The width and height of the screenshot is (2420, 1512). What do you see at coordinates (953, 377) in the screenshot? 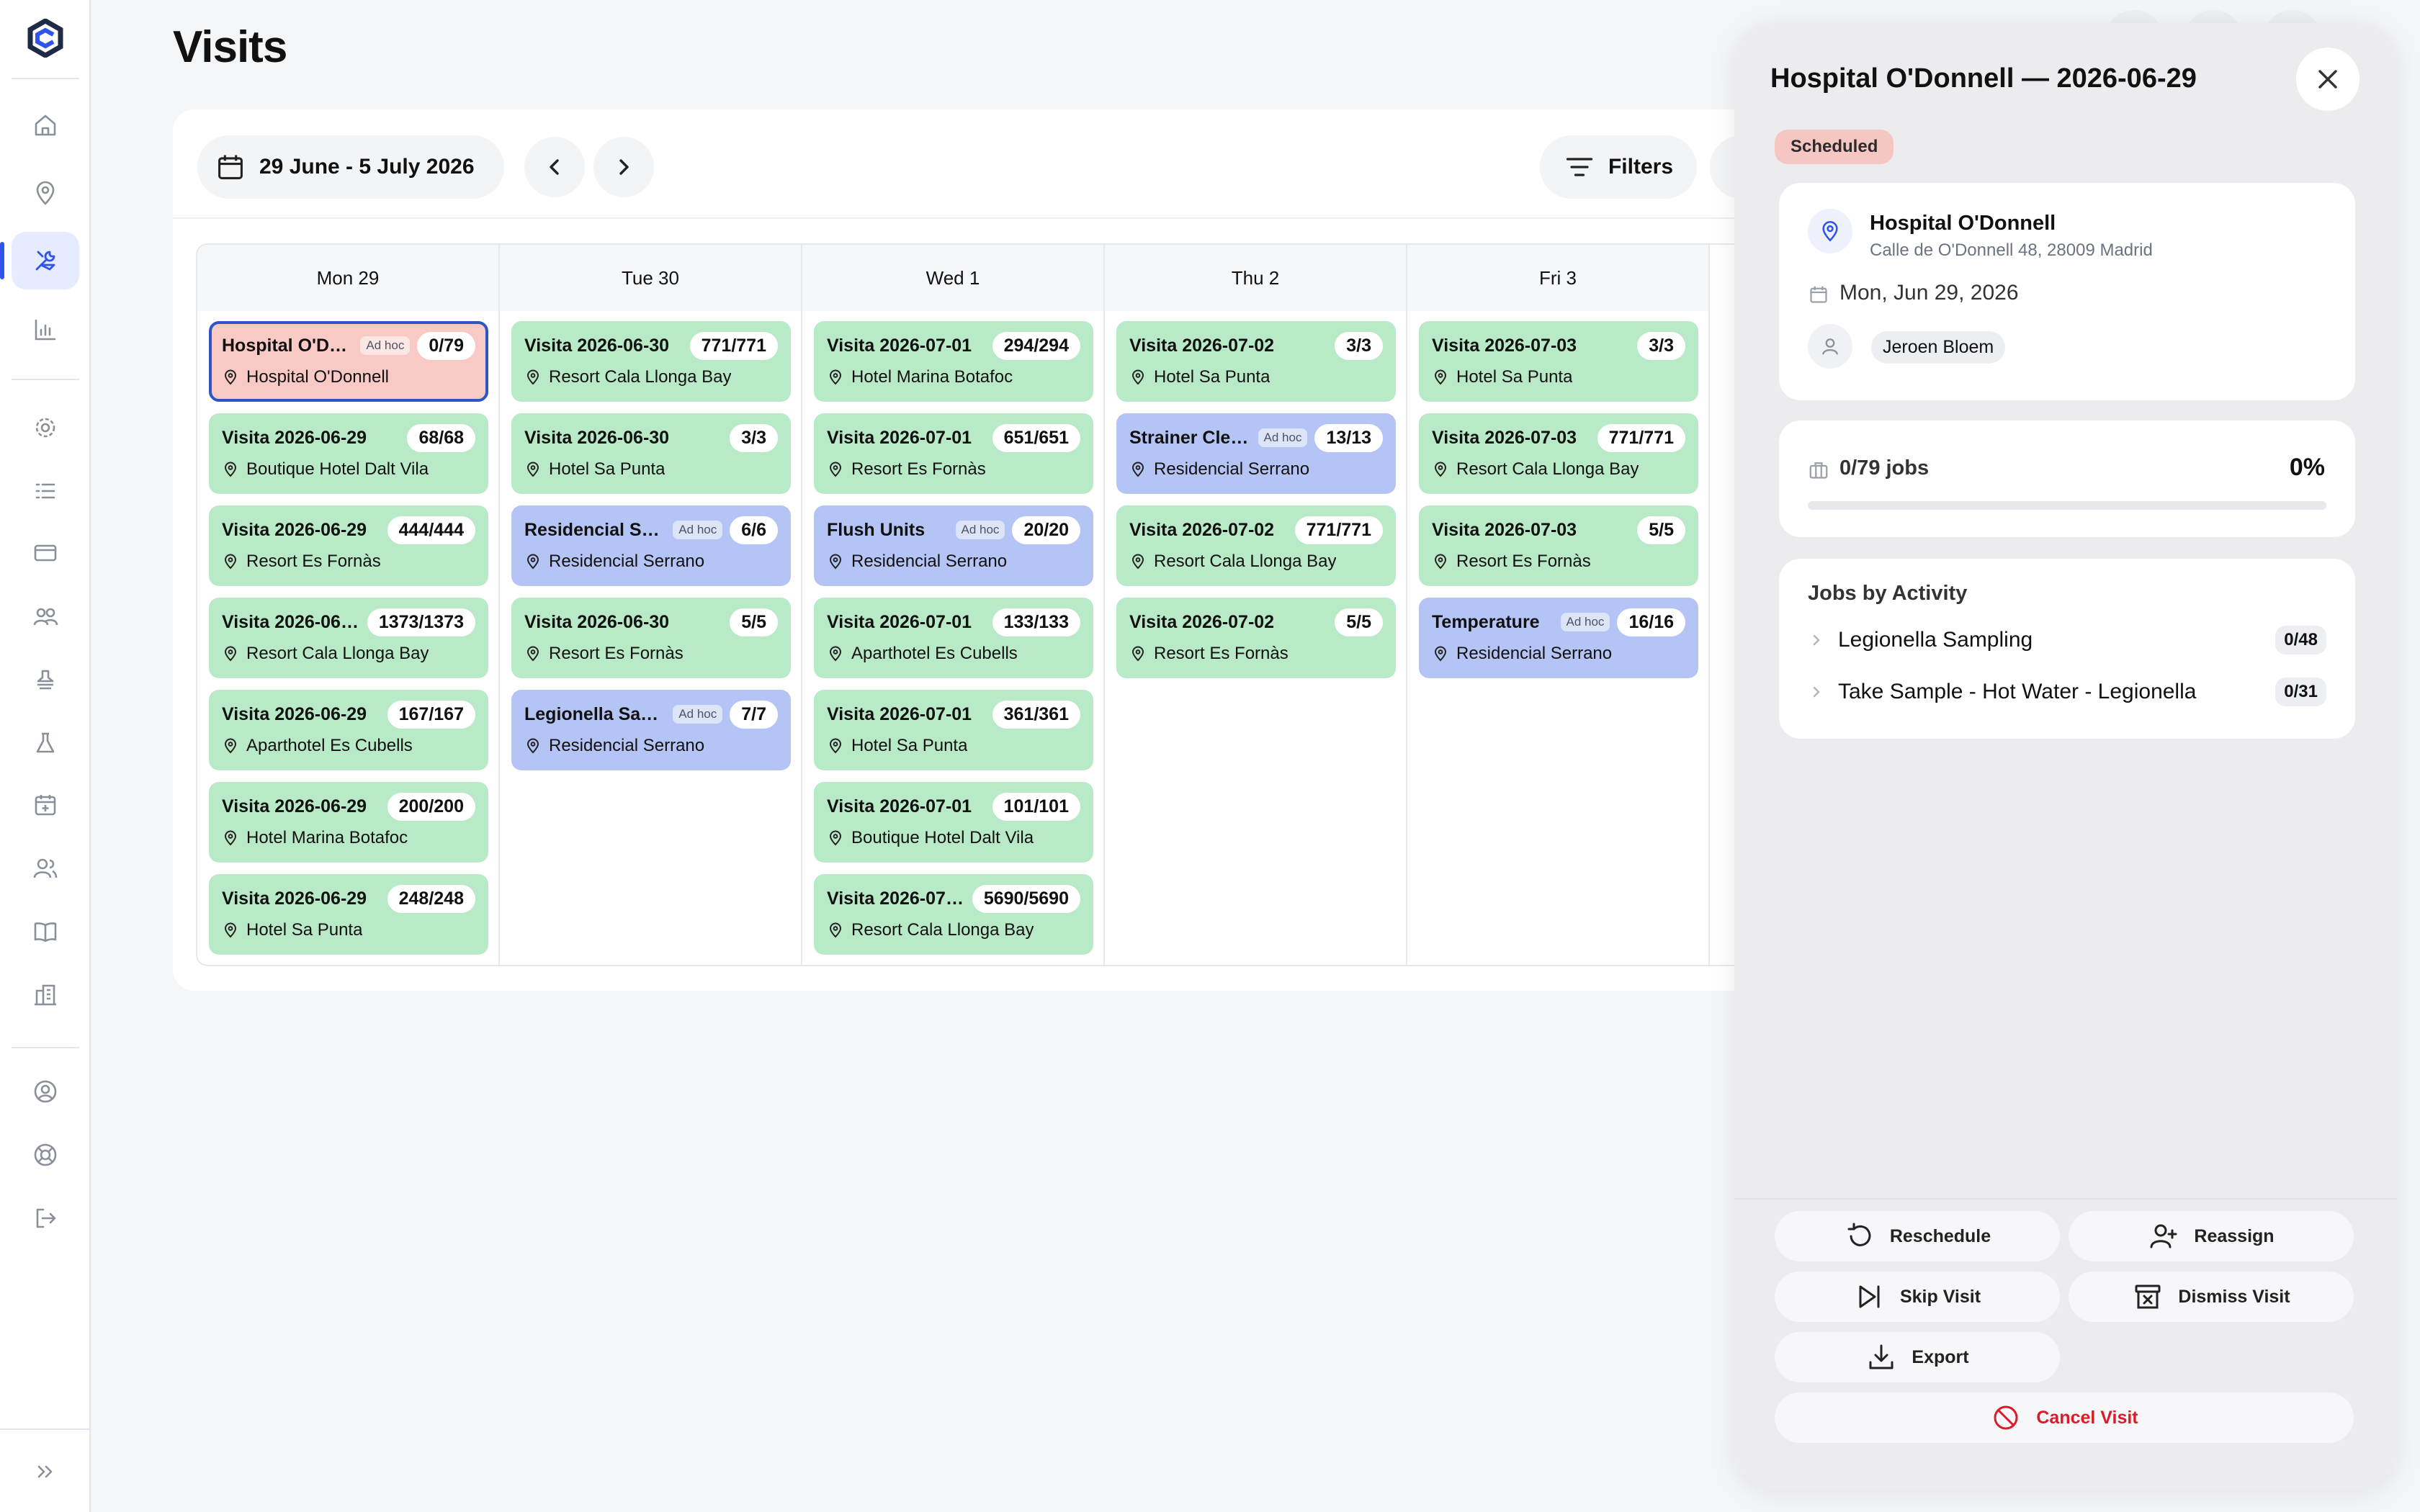
I see `visit-location-row: Hotel Marina Botafoc` at bounding box center [953, 377].